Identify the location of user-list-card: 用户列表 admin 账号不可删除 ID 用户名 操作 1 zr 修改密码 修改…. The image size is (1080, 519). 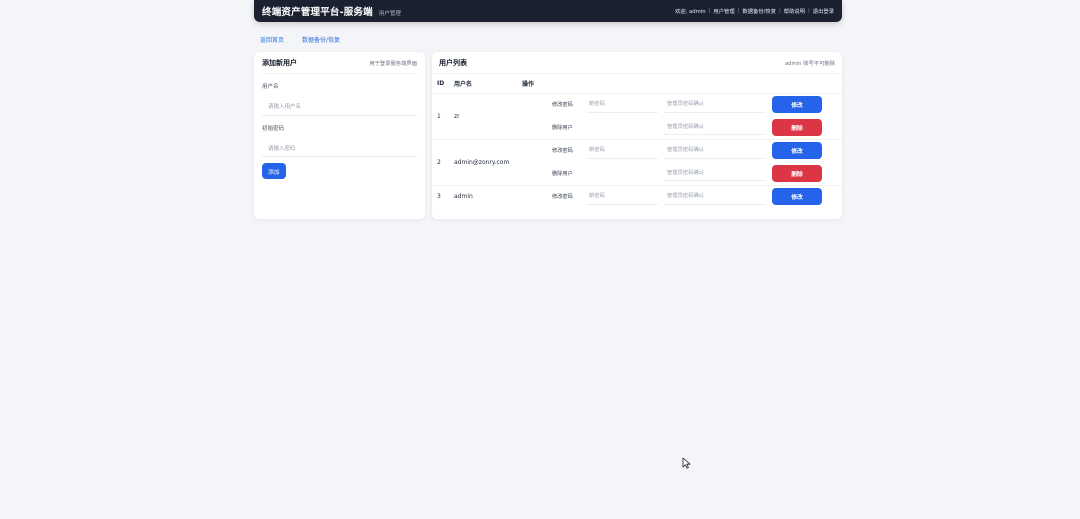
(637, 135).